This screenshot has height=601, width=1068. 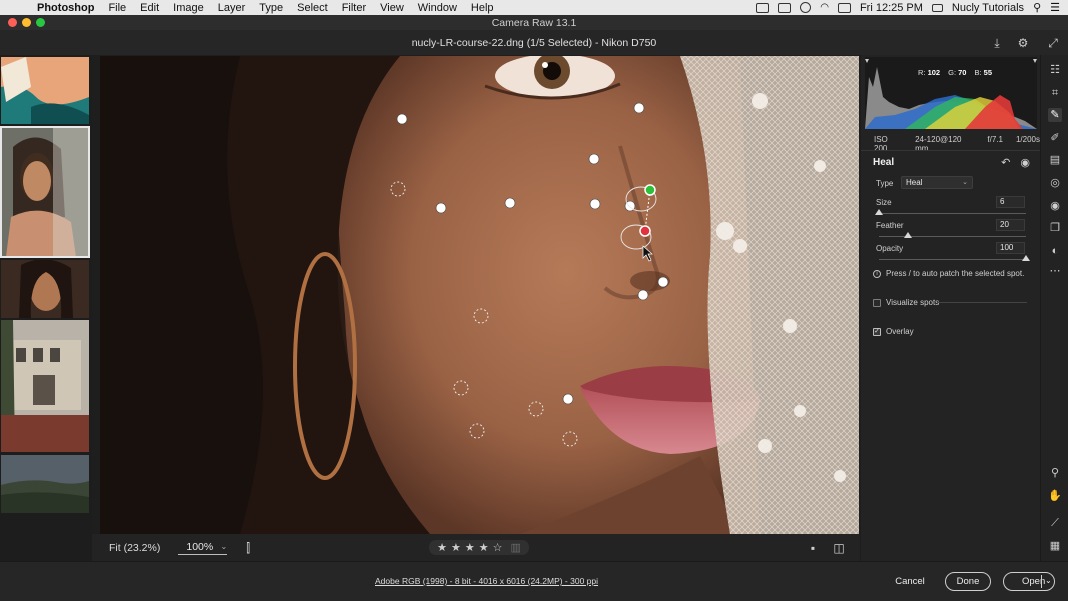 I want to click on rating-star-4: ★, so click(x=484, y=547).